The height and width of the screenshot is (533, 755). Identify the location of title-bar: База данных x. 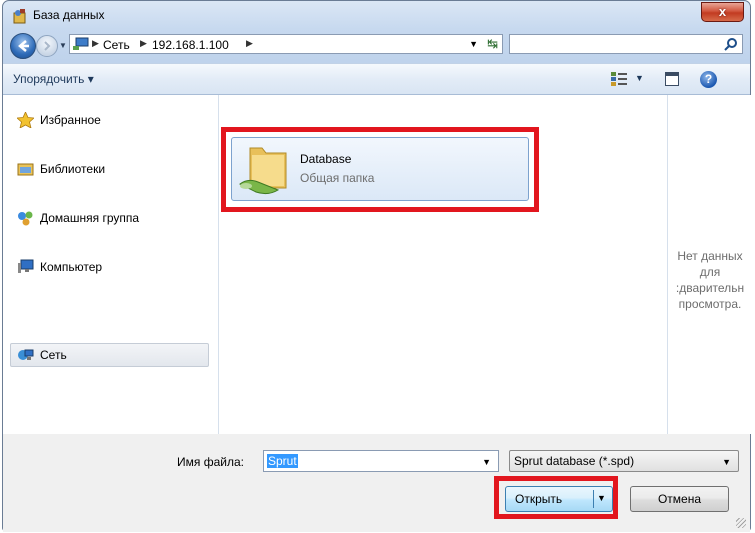
(376, 16).